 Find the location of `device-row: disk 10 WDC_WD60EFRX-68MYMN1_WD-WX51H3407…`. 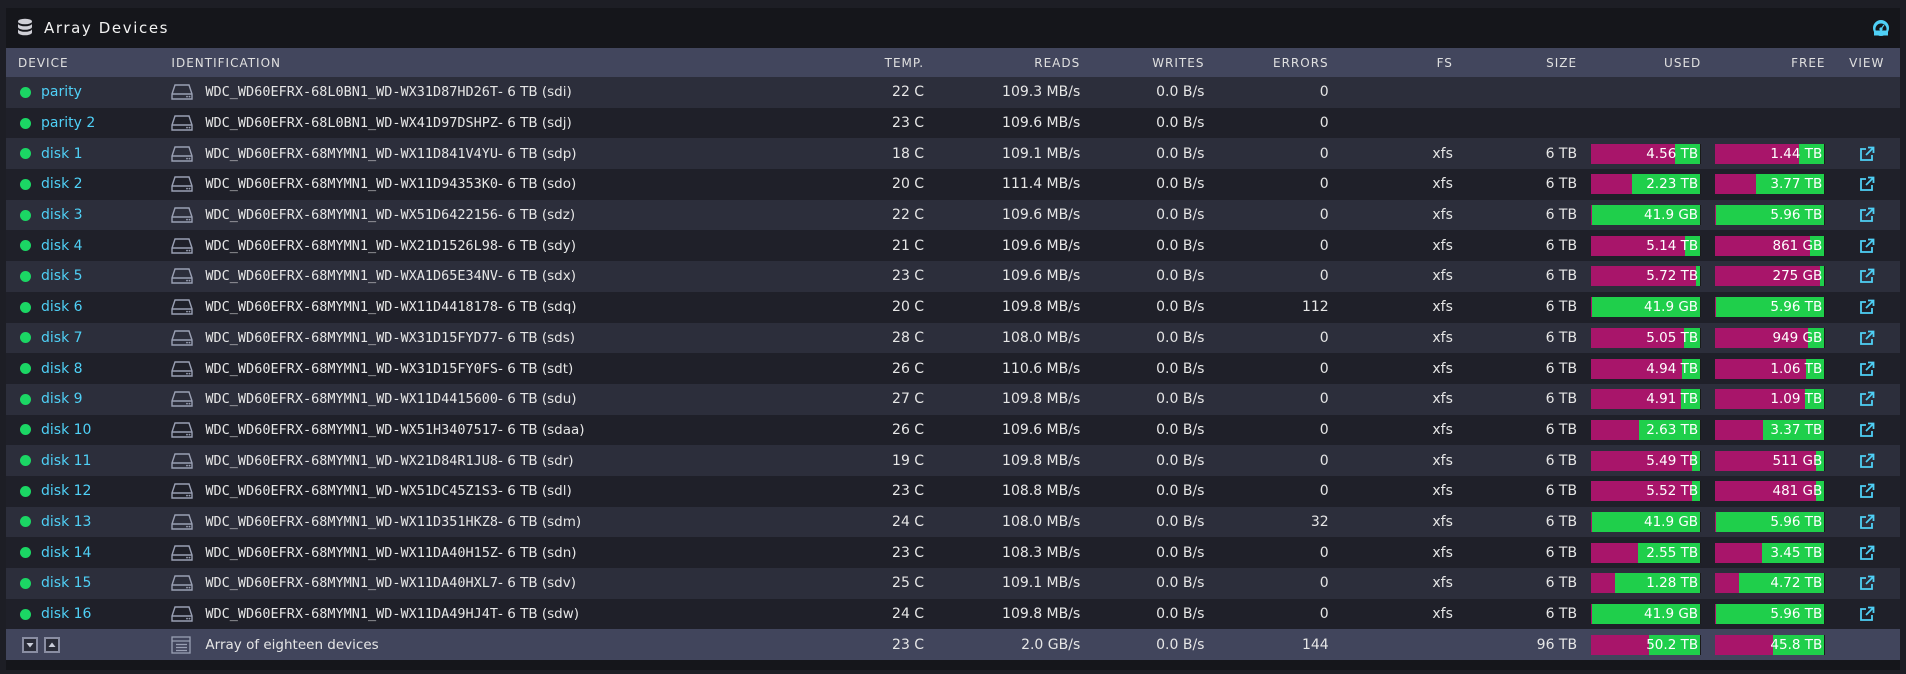

device-row: disk 10 WDC_WD60EFRX-68MYMN1_WD-WX51H3407… is located at coordinates (953, 430).